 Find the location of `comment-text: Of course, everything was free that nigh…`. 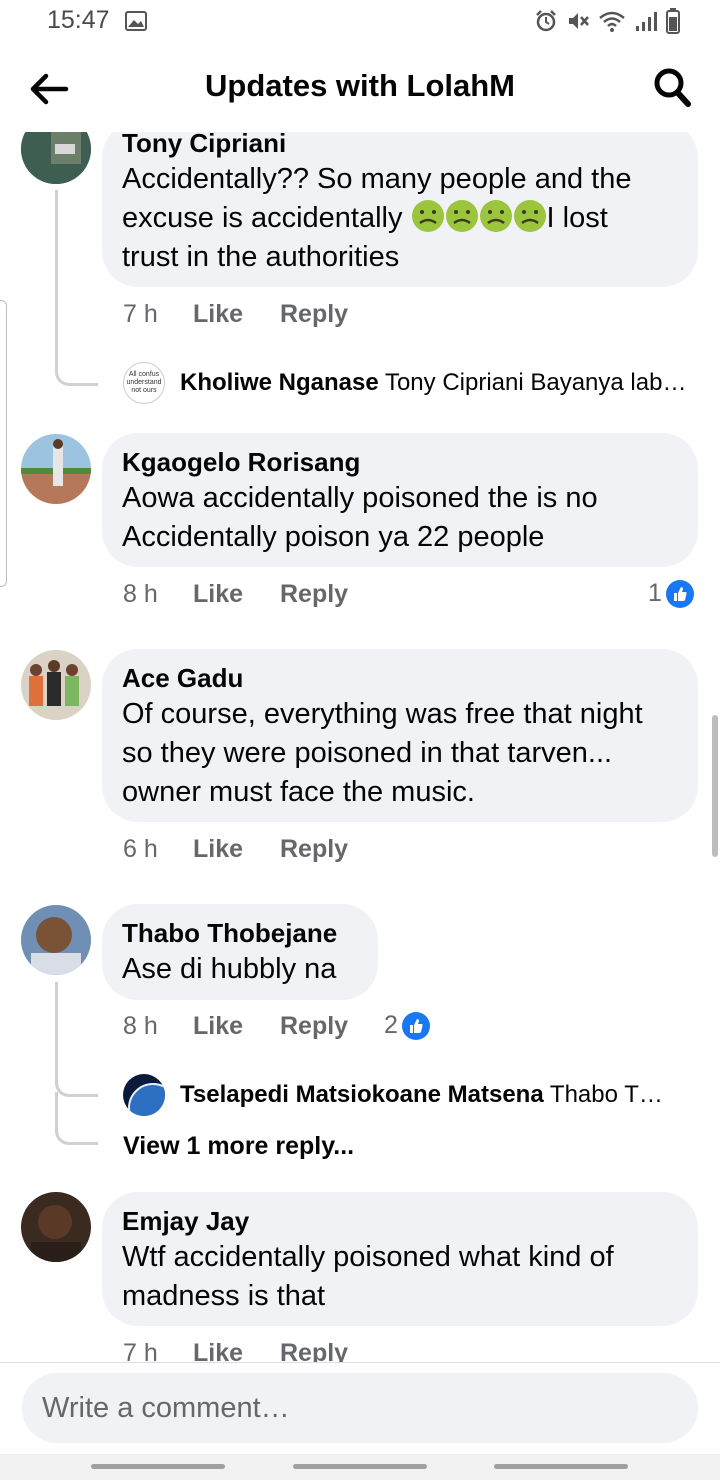

comment-text: Of course, everything was free that nigh… is located at coordinates (400, 753).